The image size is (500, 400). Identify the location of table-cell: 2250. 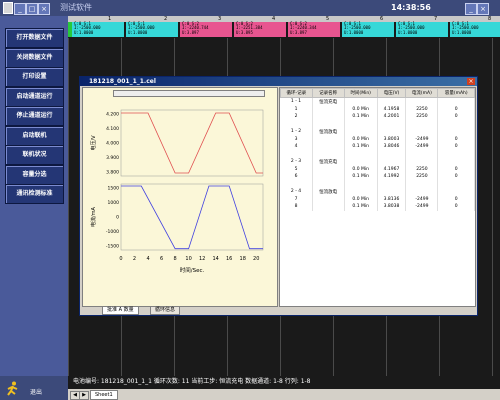
(422, 169).